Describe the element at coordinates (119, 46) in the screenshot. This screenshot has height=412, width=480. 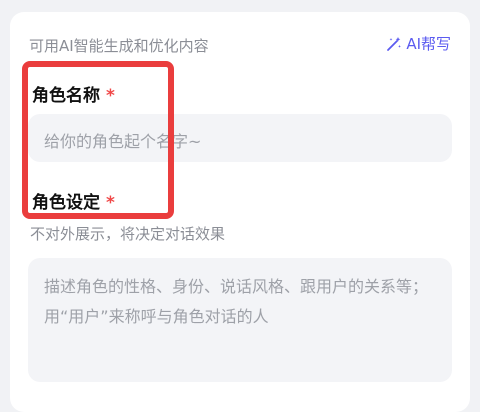
I see `ai-generate-hint: 可用AI智能生成和优化内容` at that location.